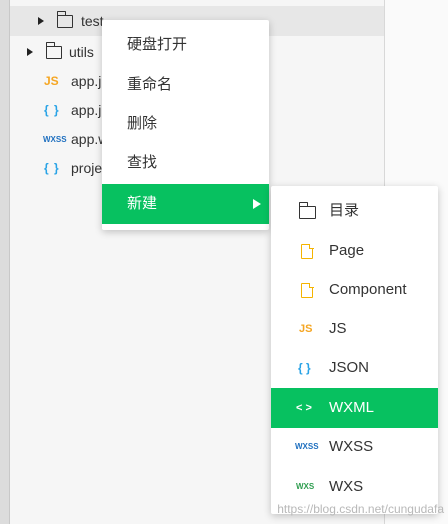 The height and width of the screenshot is (524, 448). Describe the element at coordinates (87, 168) in the screenshot. I see `tree-item-label: proje` at that location.